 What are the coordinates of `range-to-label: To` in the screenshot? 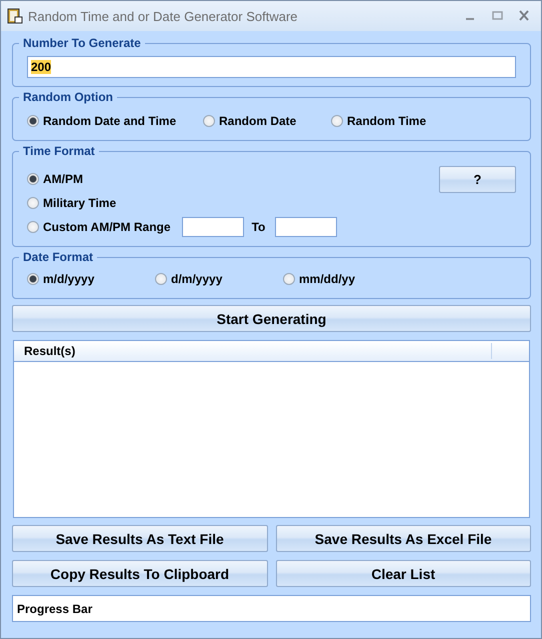 It's located at (259, 227).